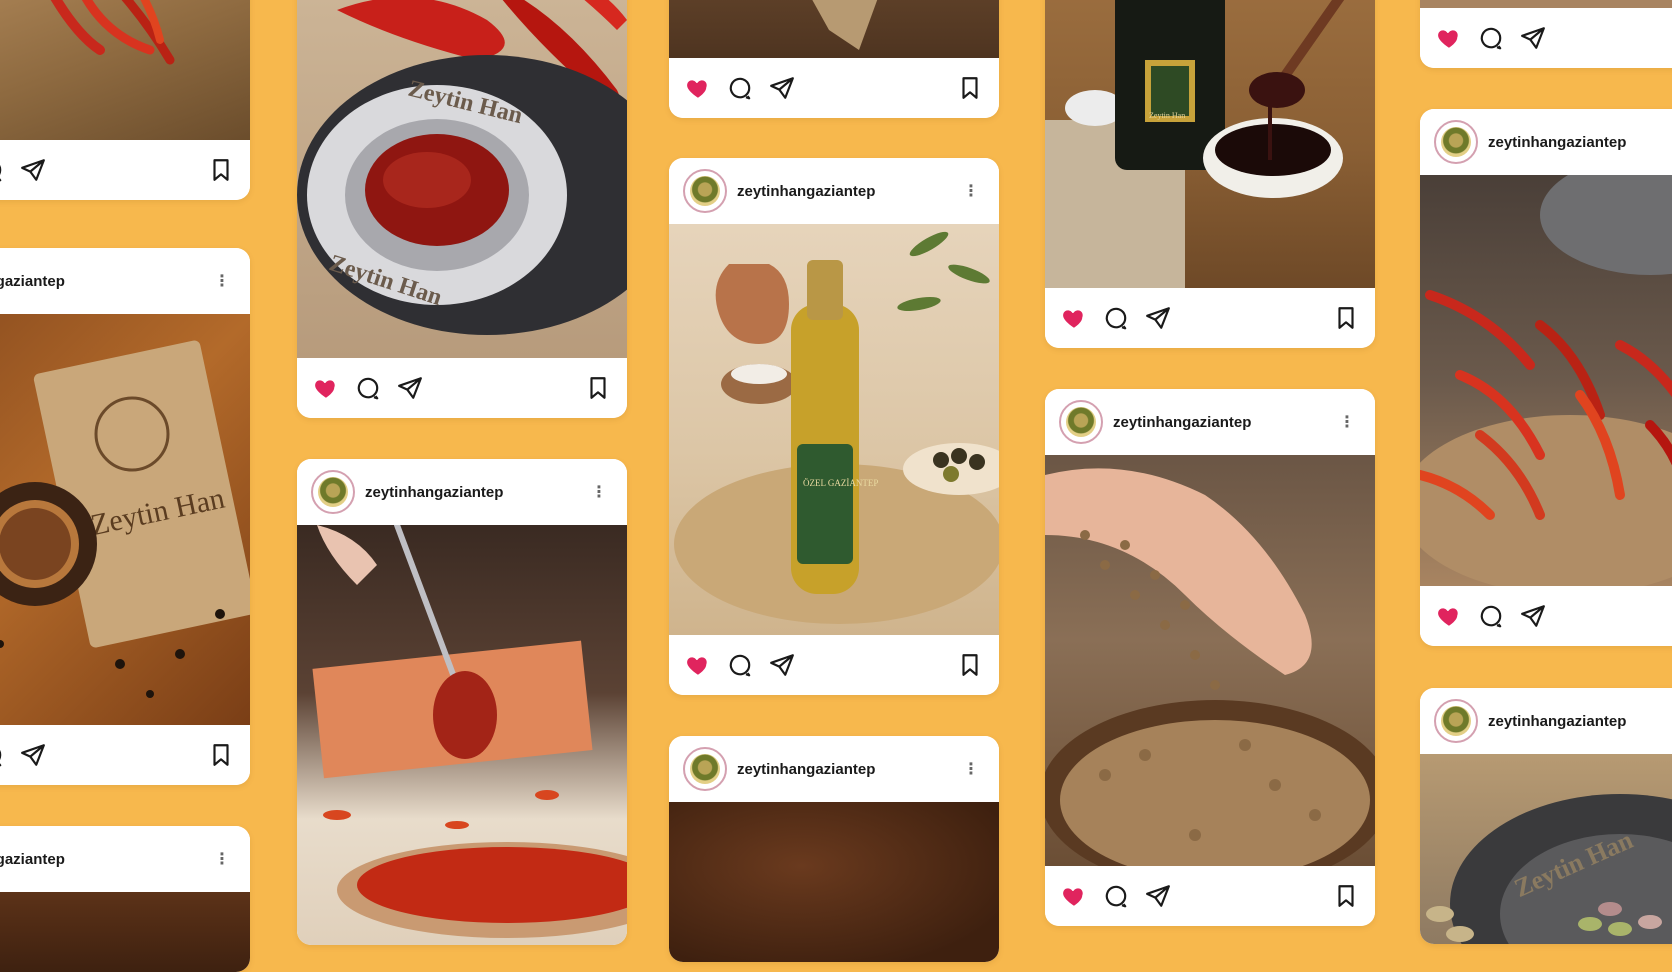 The height and width of the screenshot is (972, 1672). What do you see at coordinates (1549, 869) in the screenshot?
I see `pistachio-illustration: Zeytin Han` at bounding box center [1549, 869].